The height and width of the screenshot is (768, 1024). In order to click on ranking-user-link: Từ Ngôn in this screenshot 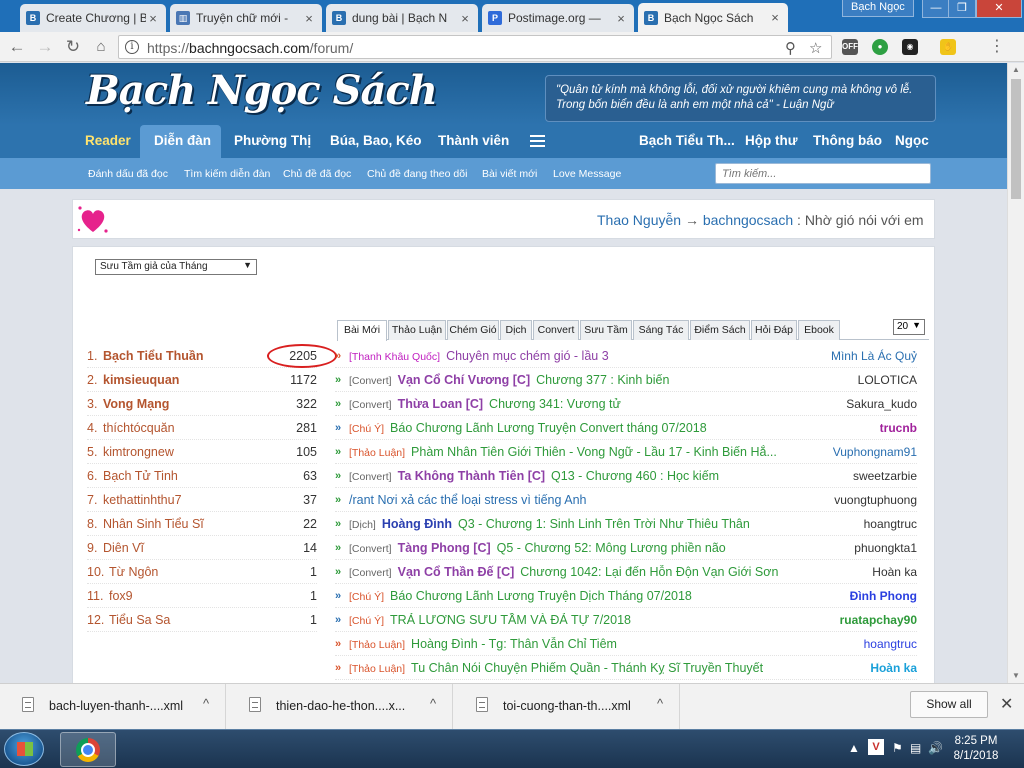, I will do `click(133, 572)`.